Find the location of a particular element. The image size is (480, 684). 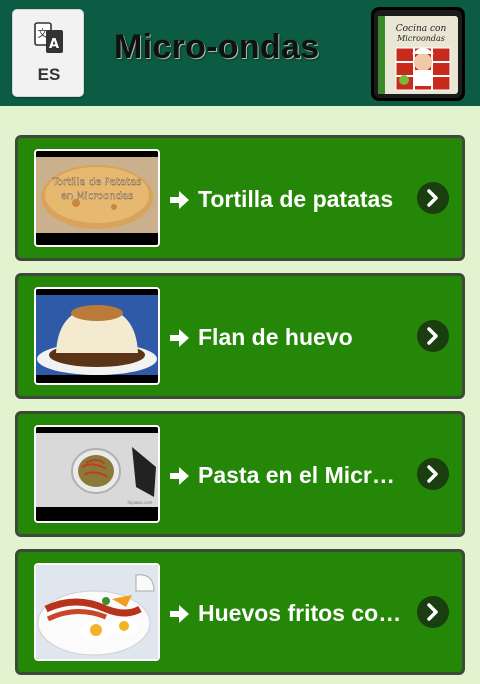

cookbook-button: Cocina con Microondas is located at coordinates (418, 54).